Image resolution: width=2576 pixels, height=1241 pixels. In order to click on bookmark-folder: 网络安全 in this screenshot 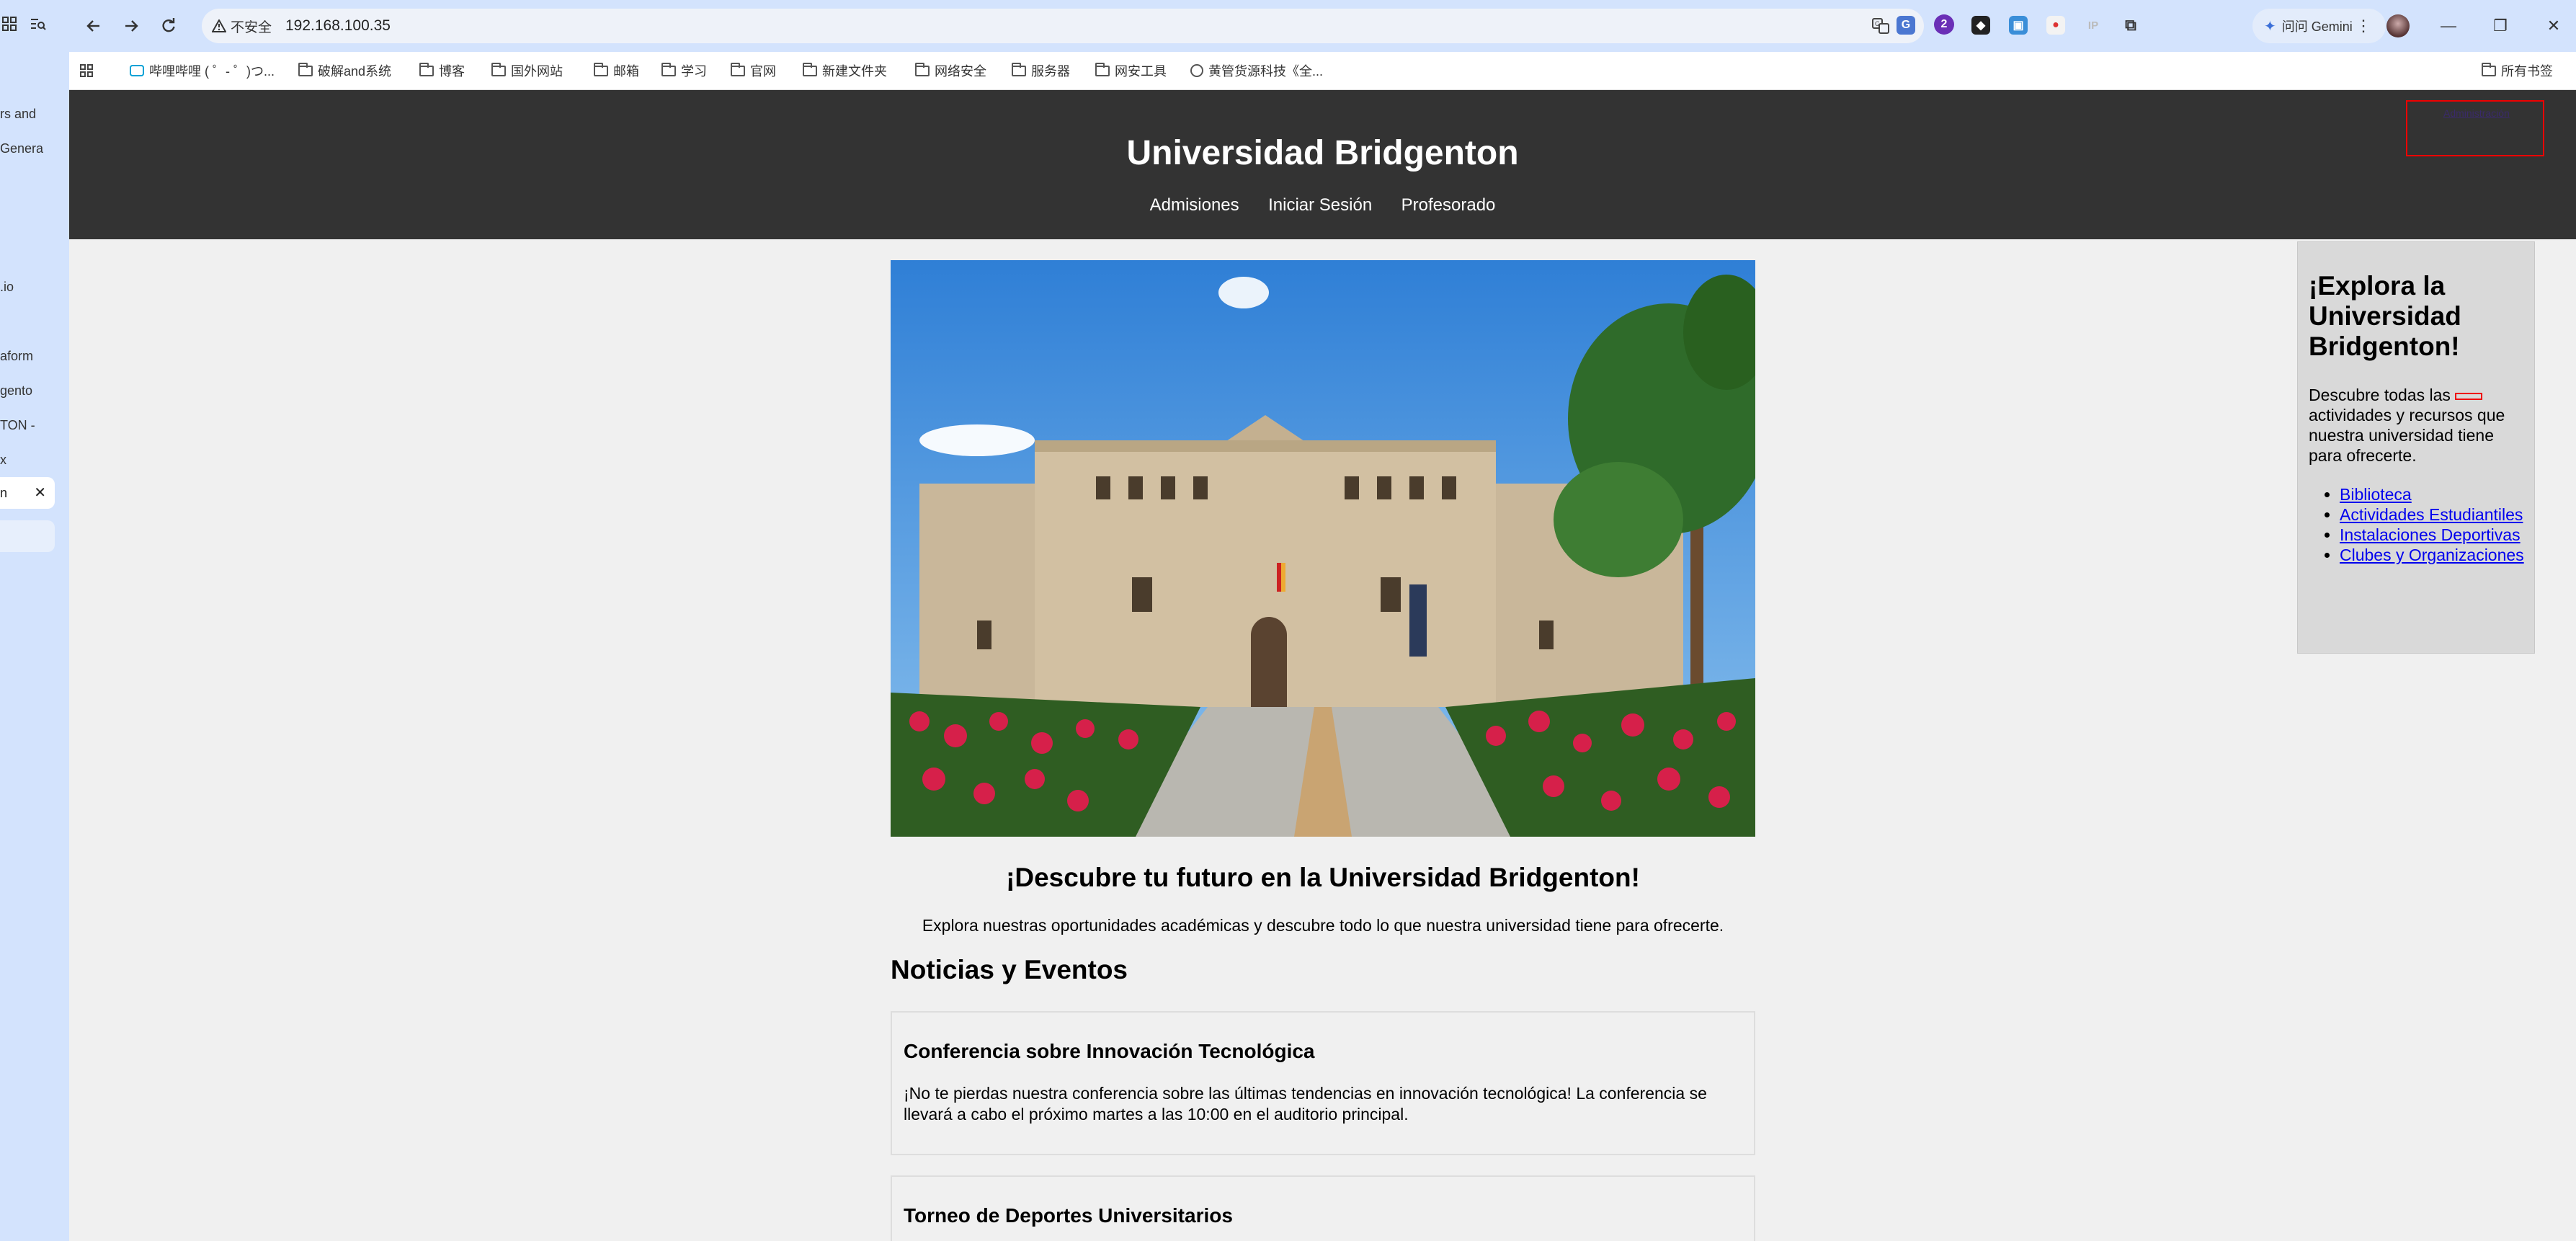, I will do `click(950, 71)`.